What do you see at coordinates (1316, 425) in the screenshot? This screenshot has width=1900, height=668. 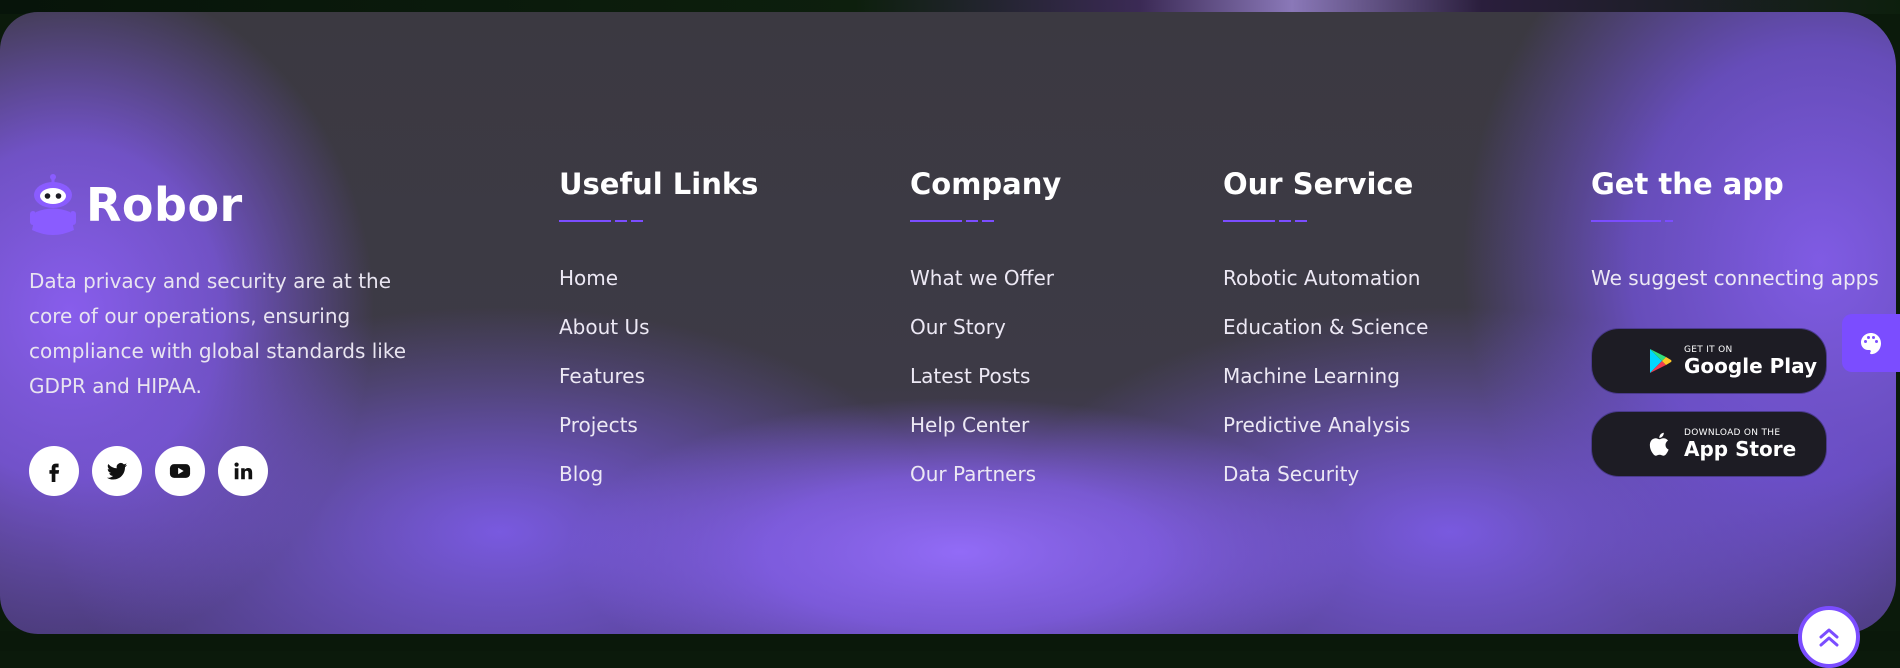 I see `footer-link-predictive-analysis: Predictive Analysis` at bounding box center [1316, 425].